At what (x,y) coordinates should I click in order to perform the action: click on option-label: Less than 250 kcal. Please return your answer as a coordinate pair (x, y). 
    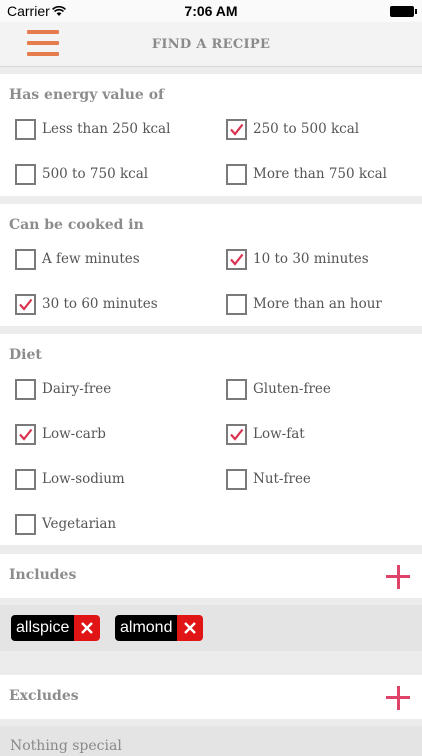
    Looking at the image, I should click on (106, 129).